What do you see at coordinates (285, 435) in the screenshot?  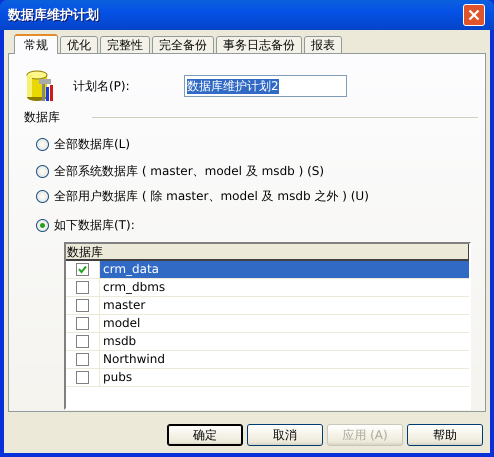 I see `dialog-button: 取消` at bounding box center [285, 435].